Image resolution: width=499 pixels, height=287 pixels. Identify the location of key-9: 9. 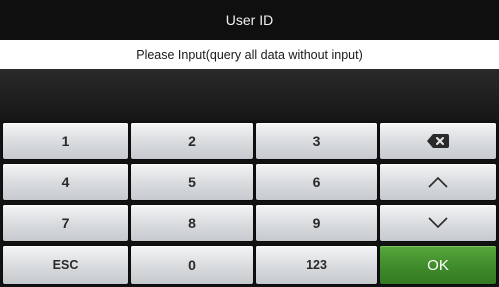
(316, 223).